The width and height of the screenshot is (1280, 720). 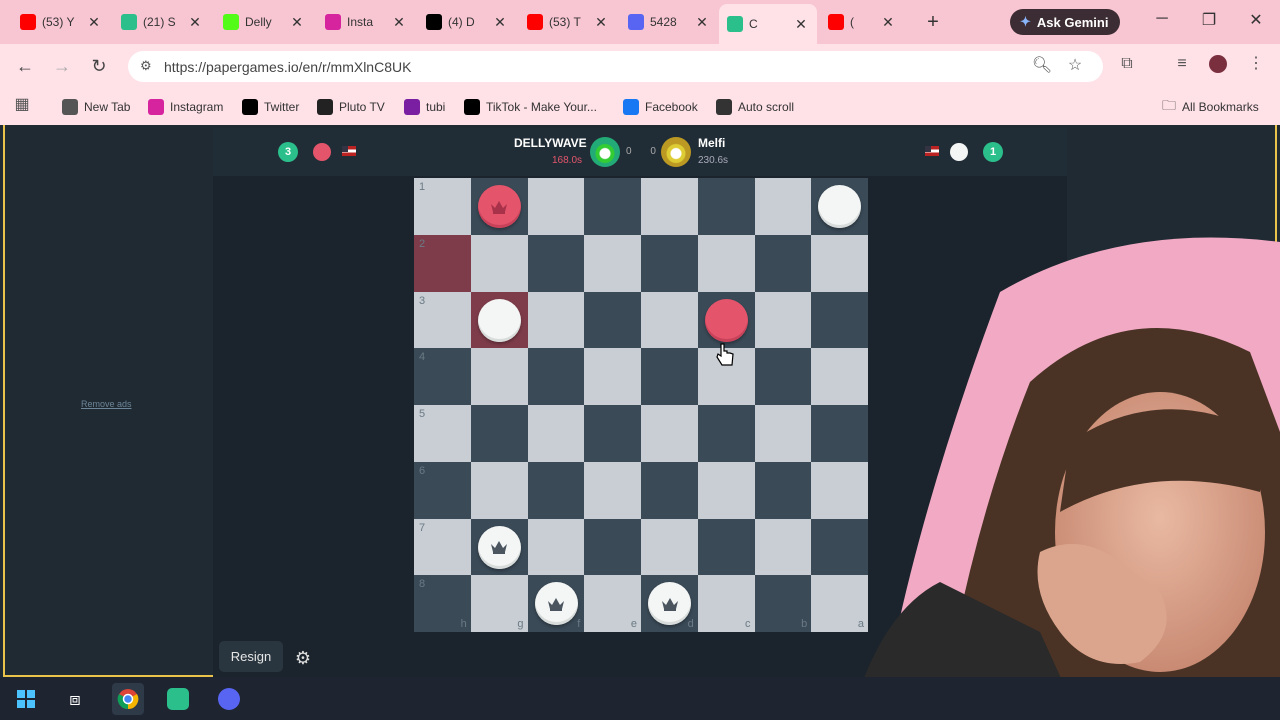 What do you see at coordinates (270, 107) in the screenshot?
I see `bookmark-item: Twitter` at bounding box center [270, 107].